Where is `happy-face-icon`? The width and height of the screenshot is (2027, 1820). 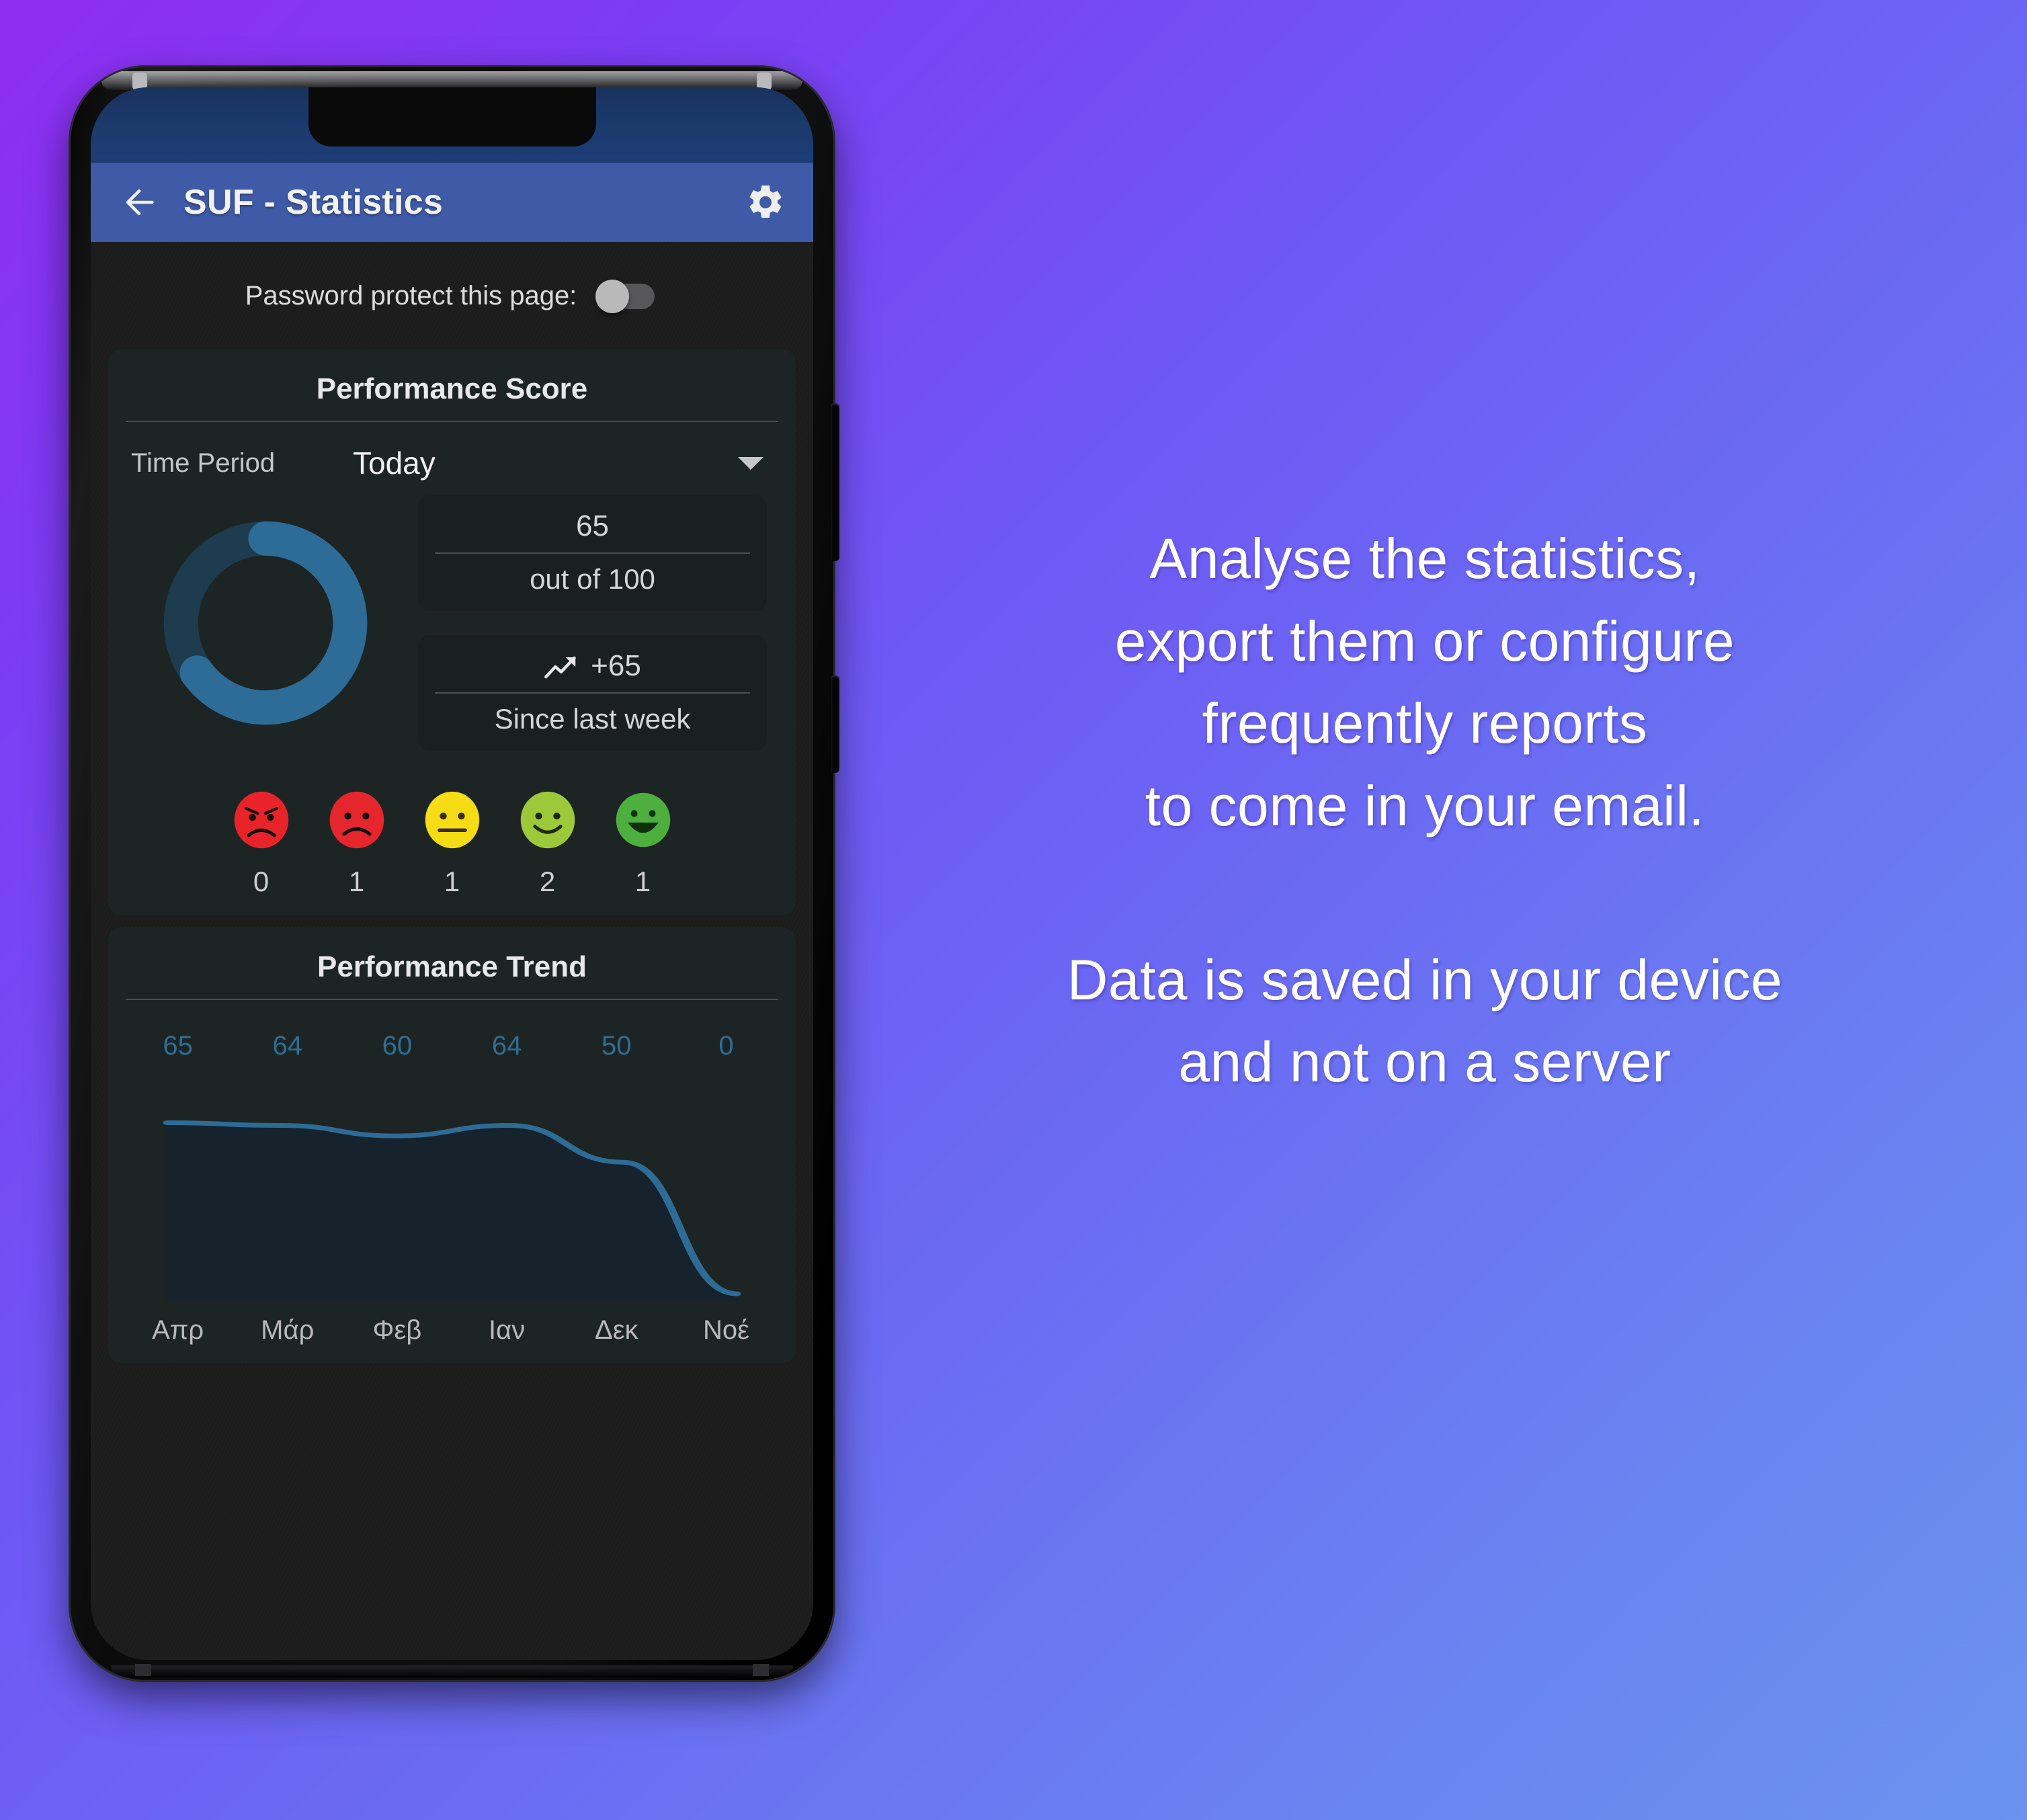 happy-face-icon is located at coordinates (643, 819).